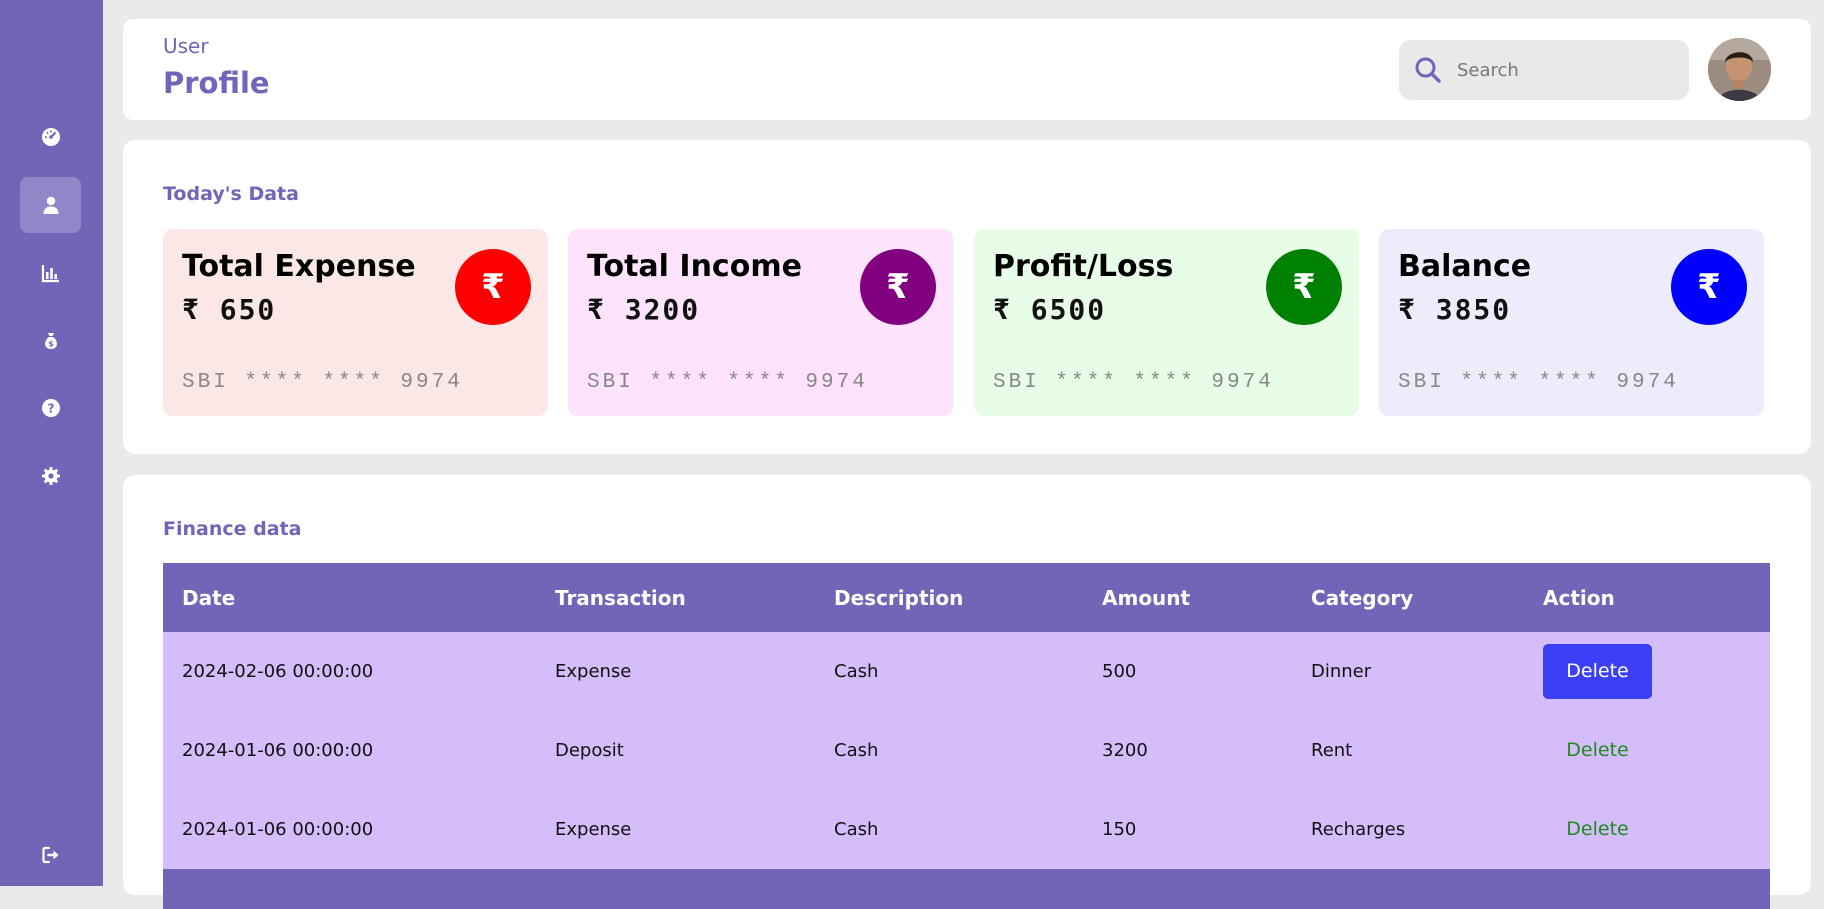 This screenshot has height=909, width=1824. I want to click on card-title: Total Income, so click(694, 266).